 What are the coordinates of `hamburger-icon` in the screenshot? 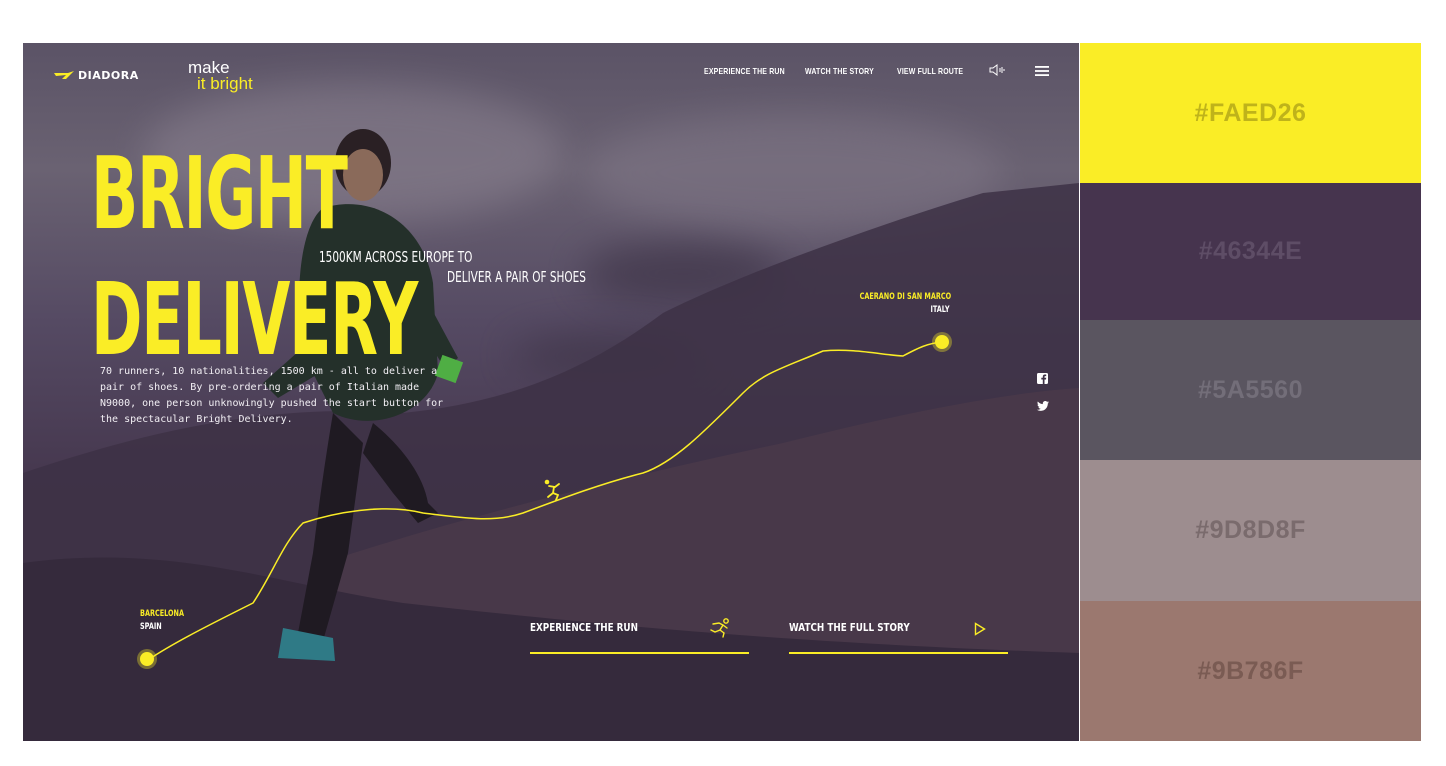 It's located at (1042, 71).